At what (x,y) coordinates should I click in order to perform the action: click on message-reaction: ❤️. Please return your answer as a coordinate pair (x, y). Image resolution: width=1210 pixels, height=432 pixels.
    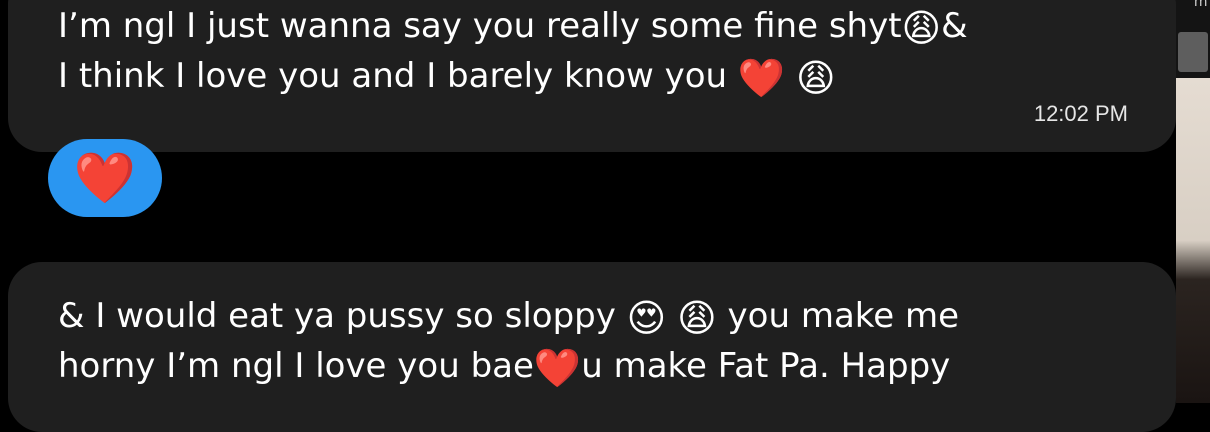
    Looking at the image, I should click on (105, 178).